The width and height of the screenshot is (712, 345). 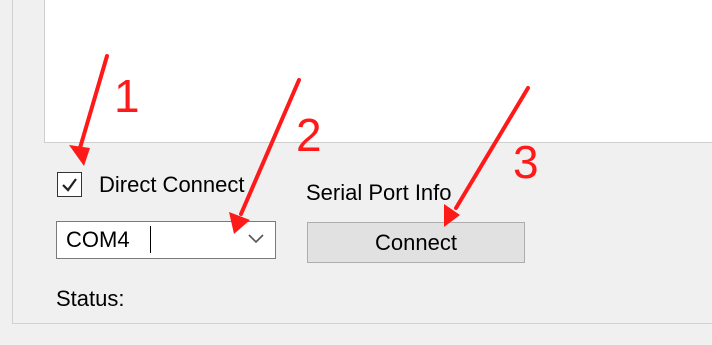 What do you see at coordinates (379, 192) in the screenshot?
I see `serial-port-info-label: Serial Port Info` at bounding box center [379, 192].